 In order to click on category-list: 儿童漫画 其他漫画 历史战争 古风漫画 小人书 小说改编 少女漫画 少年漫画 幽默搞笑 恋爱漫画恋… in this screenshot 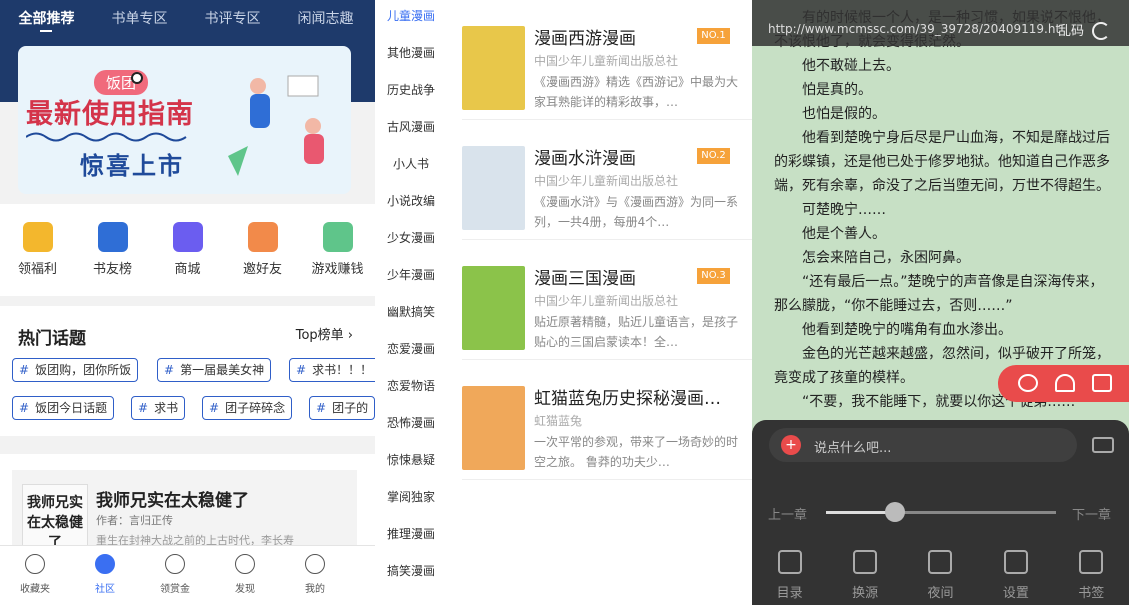, I will do `click(411, 302)`.